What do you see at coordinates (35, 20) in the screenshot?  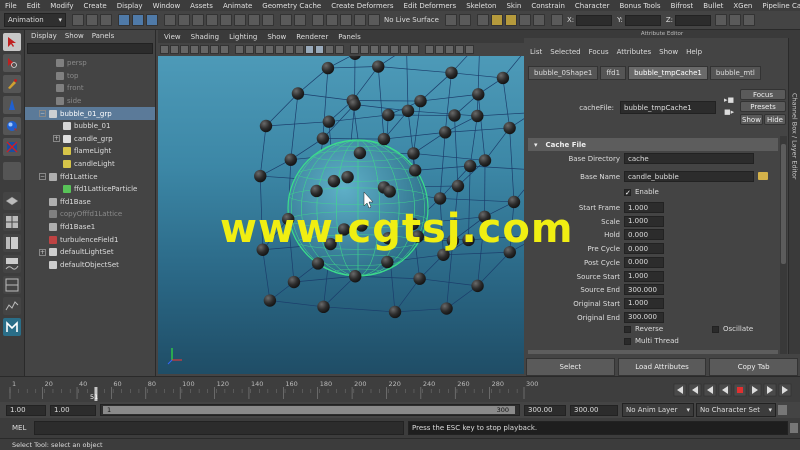 I see `menu-set-dropdown: Animation ▾` at bounding box center [35, 20].